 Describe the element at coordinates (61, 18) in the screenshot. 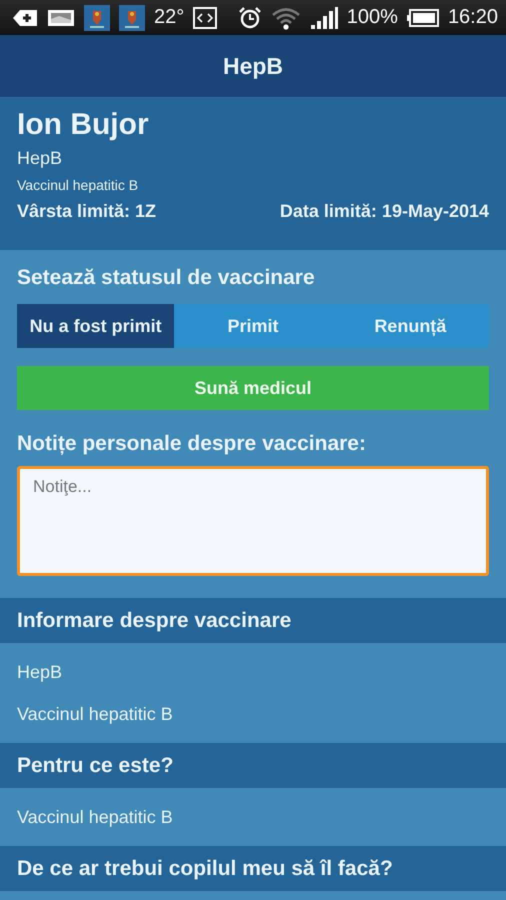

I see `image-icon` at that location.